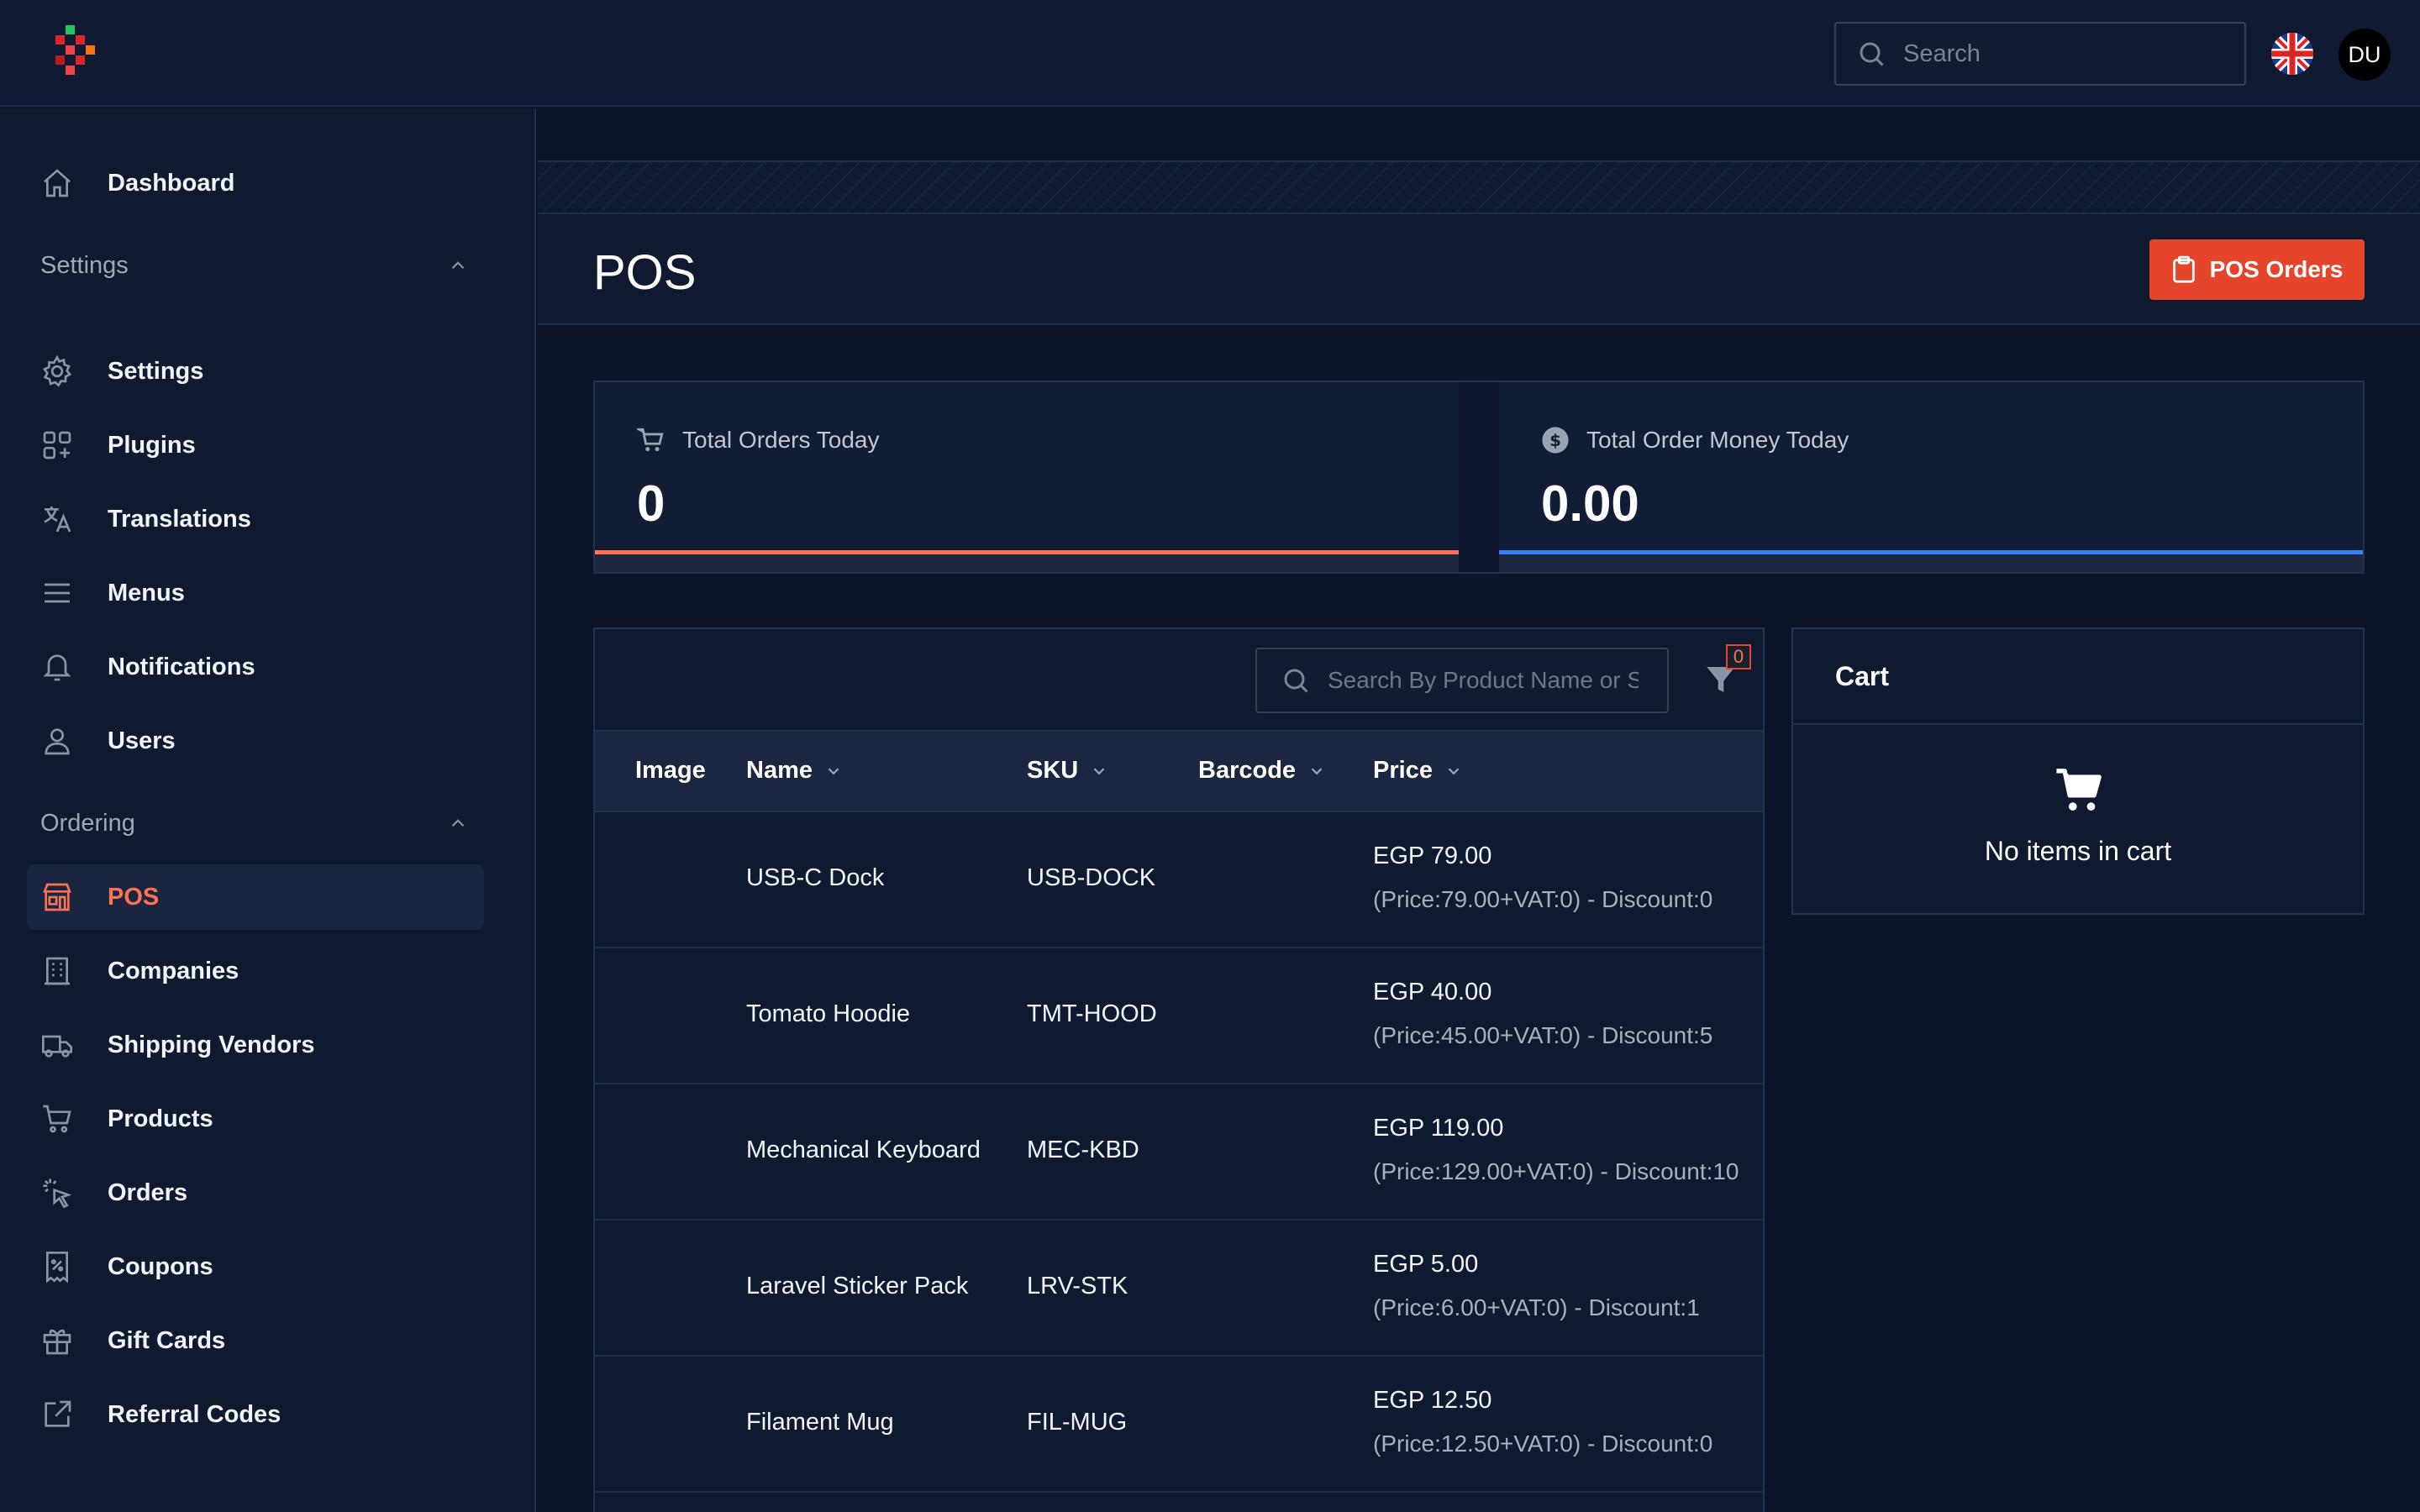 This screenshot has height=1512, width=2420. I want to click on sidebar-item-referral-codes: Referral Codes, so click(255, 1414).